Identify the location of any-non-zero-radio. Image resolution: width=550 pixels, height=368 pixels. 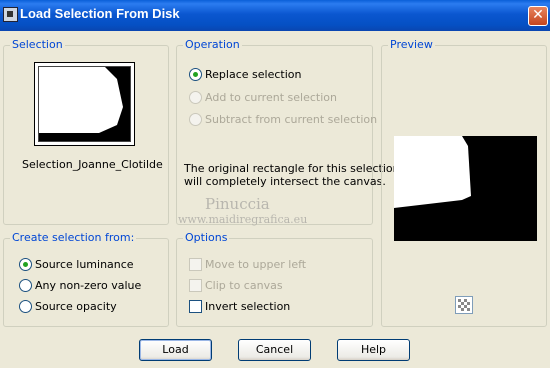
(25, 285).